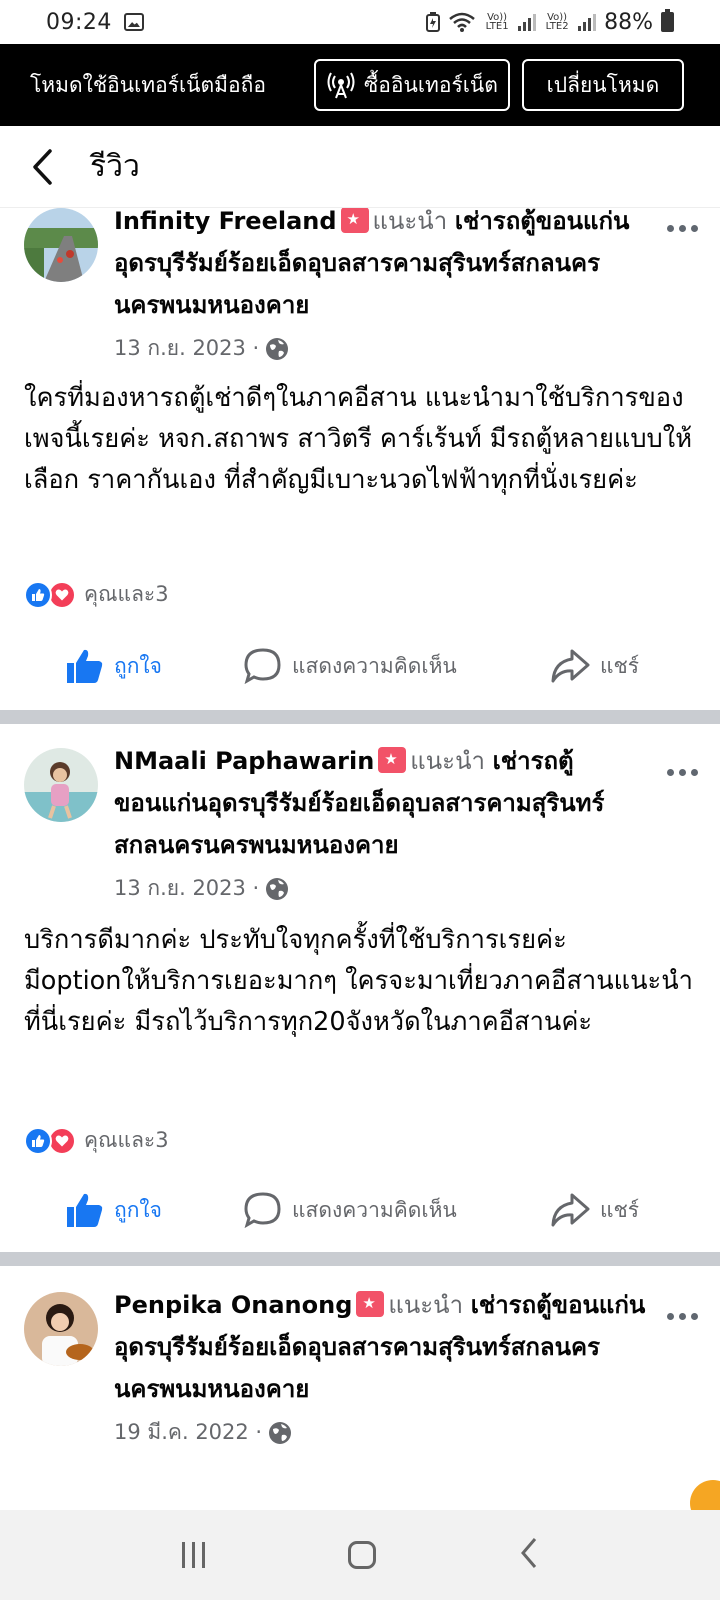  Describe the element at coordinates (188, 1432) in the screenshot. I see `post-date-text: 19 มี.ค. 2022 ·` at that location.